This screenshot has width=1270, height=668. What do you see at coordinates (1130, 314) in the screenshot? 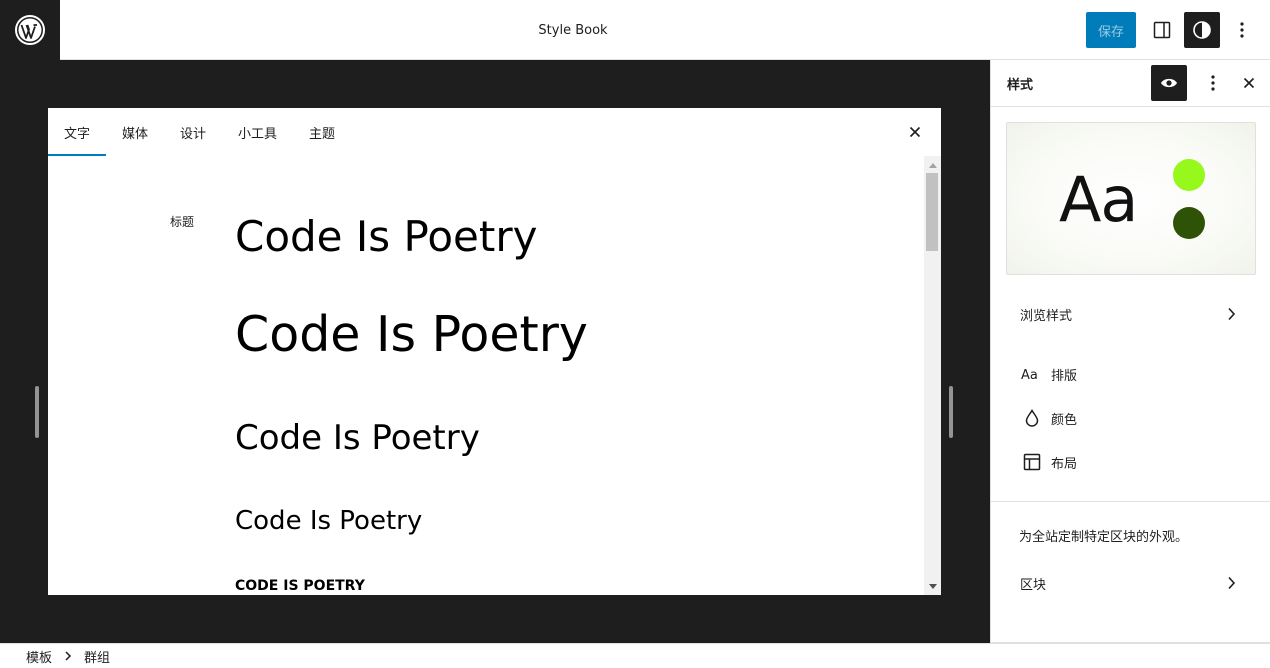
I see `browse-styles-button: 浏览样式` at bounding box center [1130, 314].